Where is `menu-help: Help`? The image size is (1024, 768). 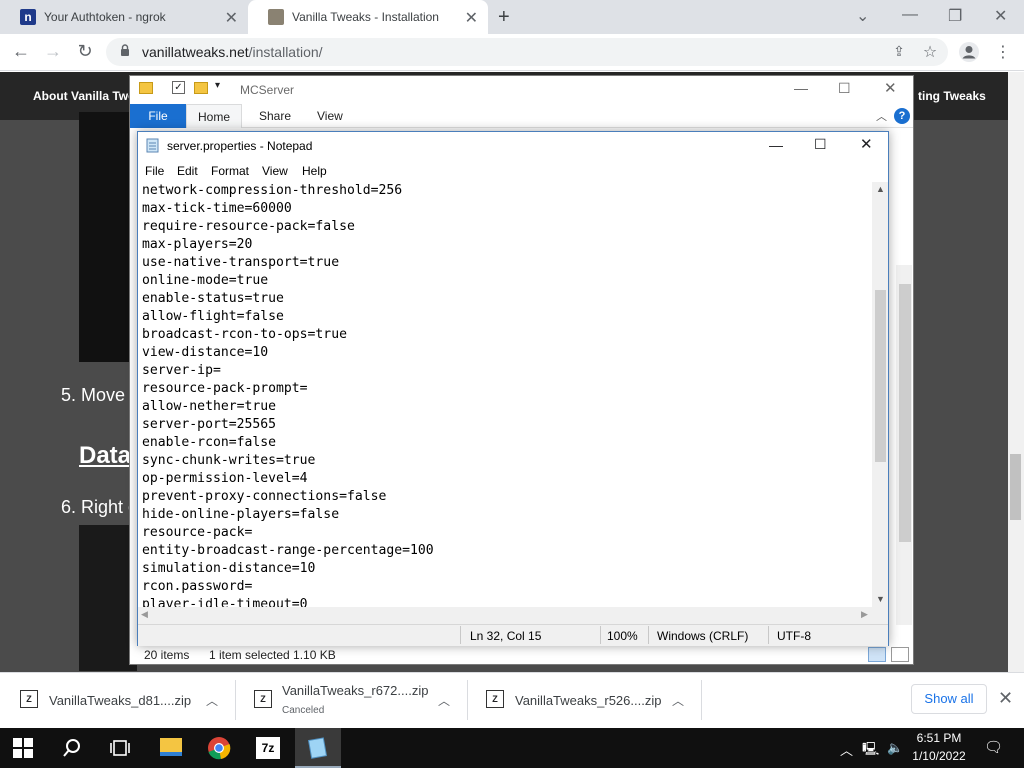
menu-help: Help is located at coordinates (314, 171).